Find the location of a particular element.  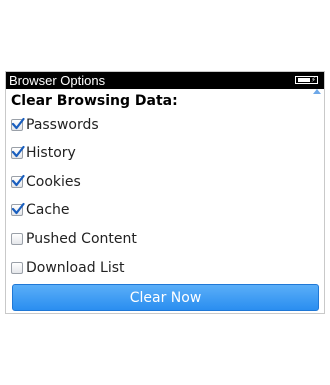

option-cookies: Cookies is located at coordinates (46, 182).